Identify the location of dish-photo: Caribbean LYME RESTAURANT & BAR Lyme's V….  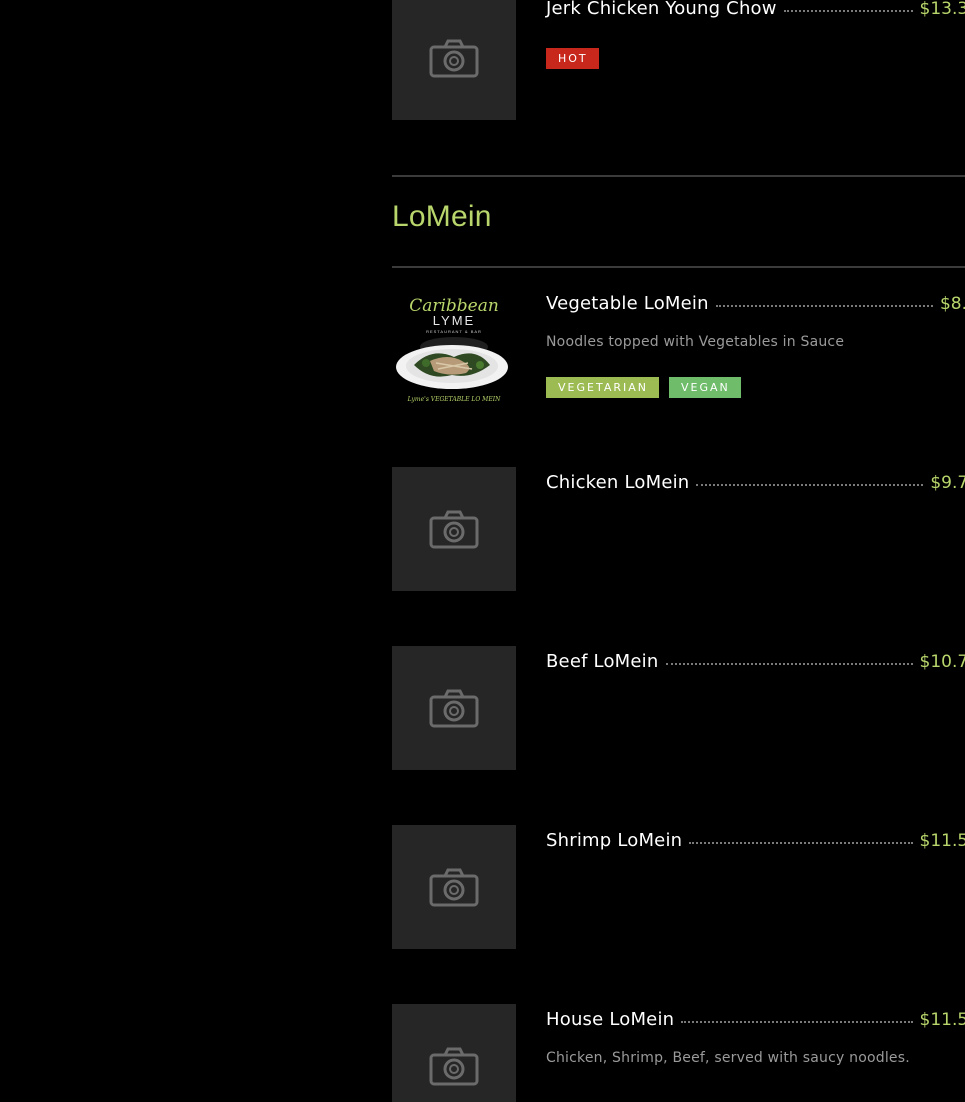
(454, 349).